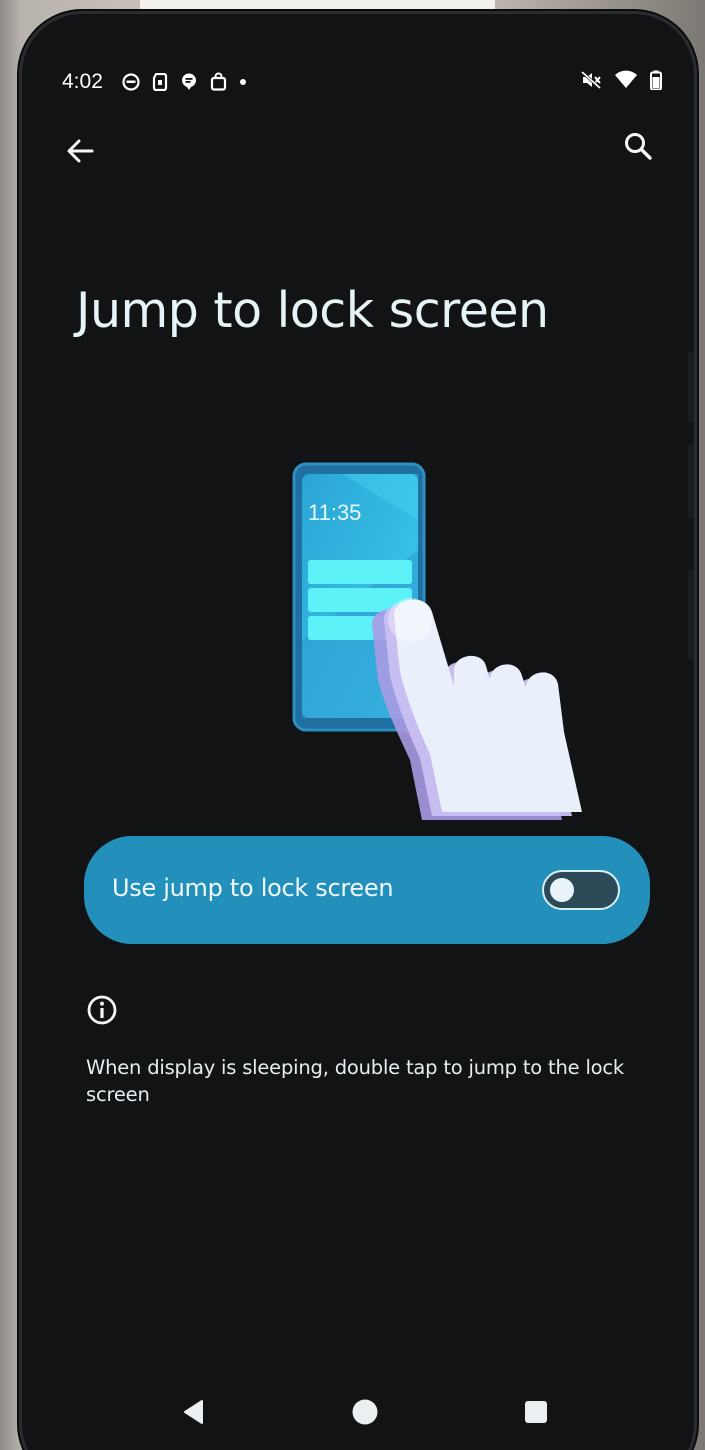  I want to click on toggle-switch-thumb, so click(562, 890).